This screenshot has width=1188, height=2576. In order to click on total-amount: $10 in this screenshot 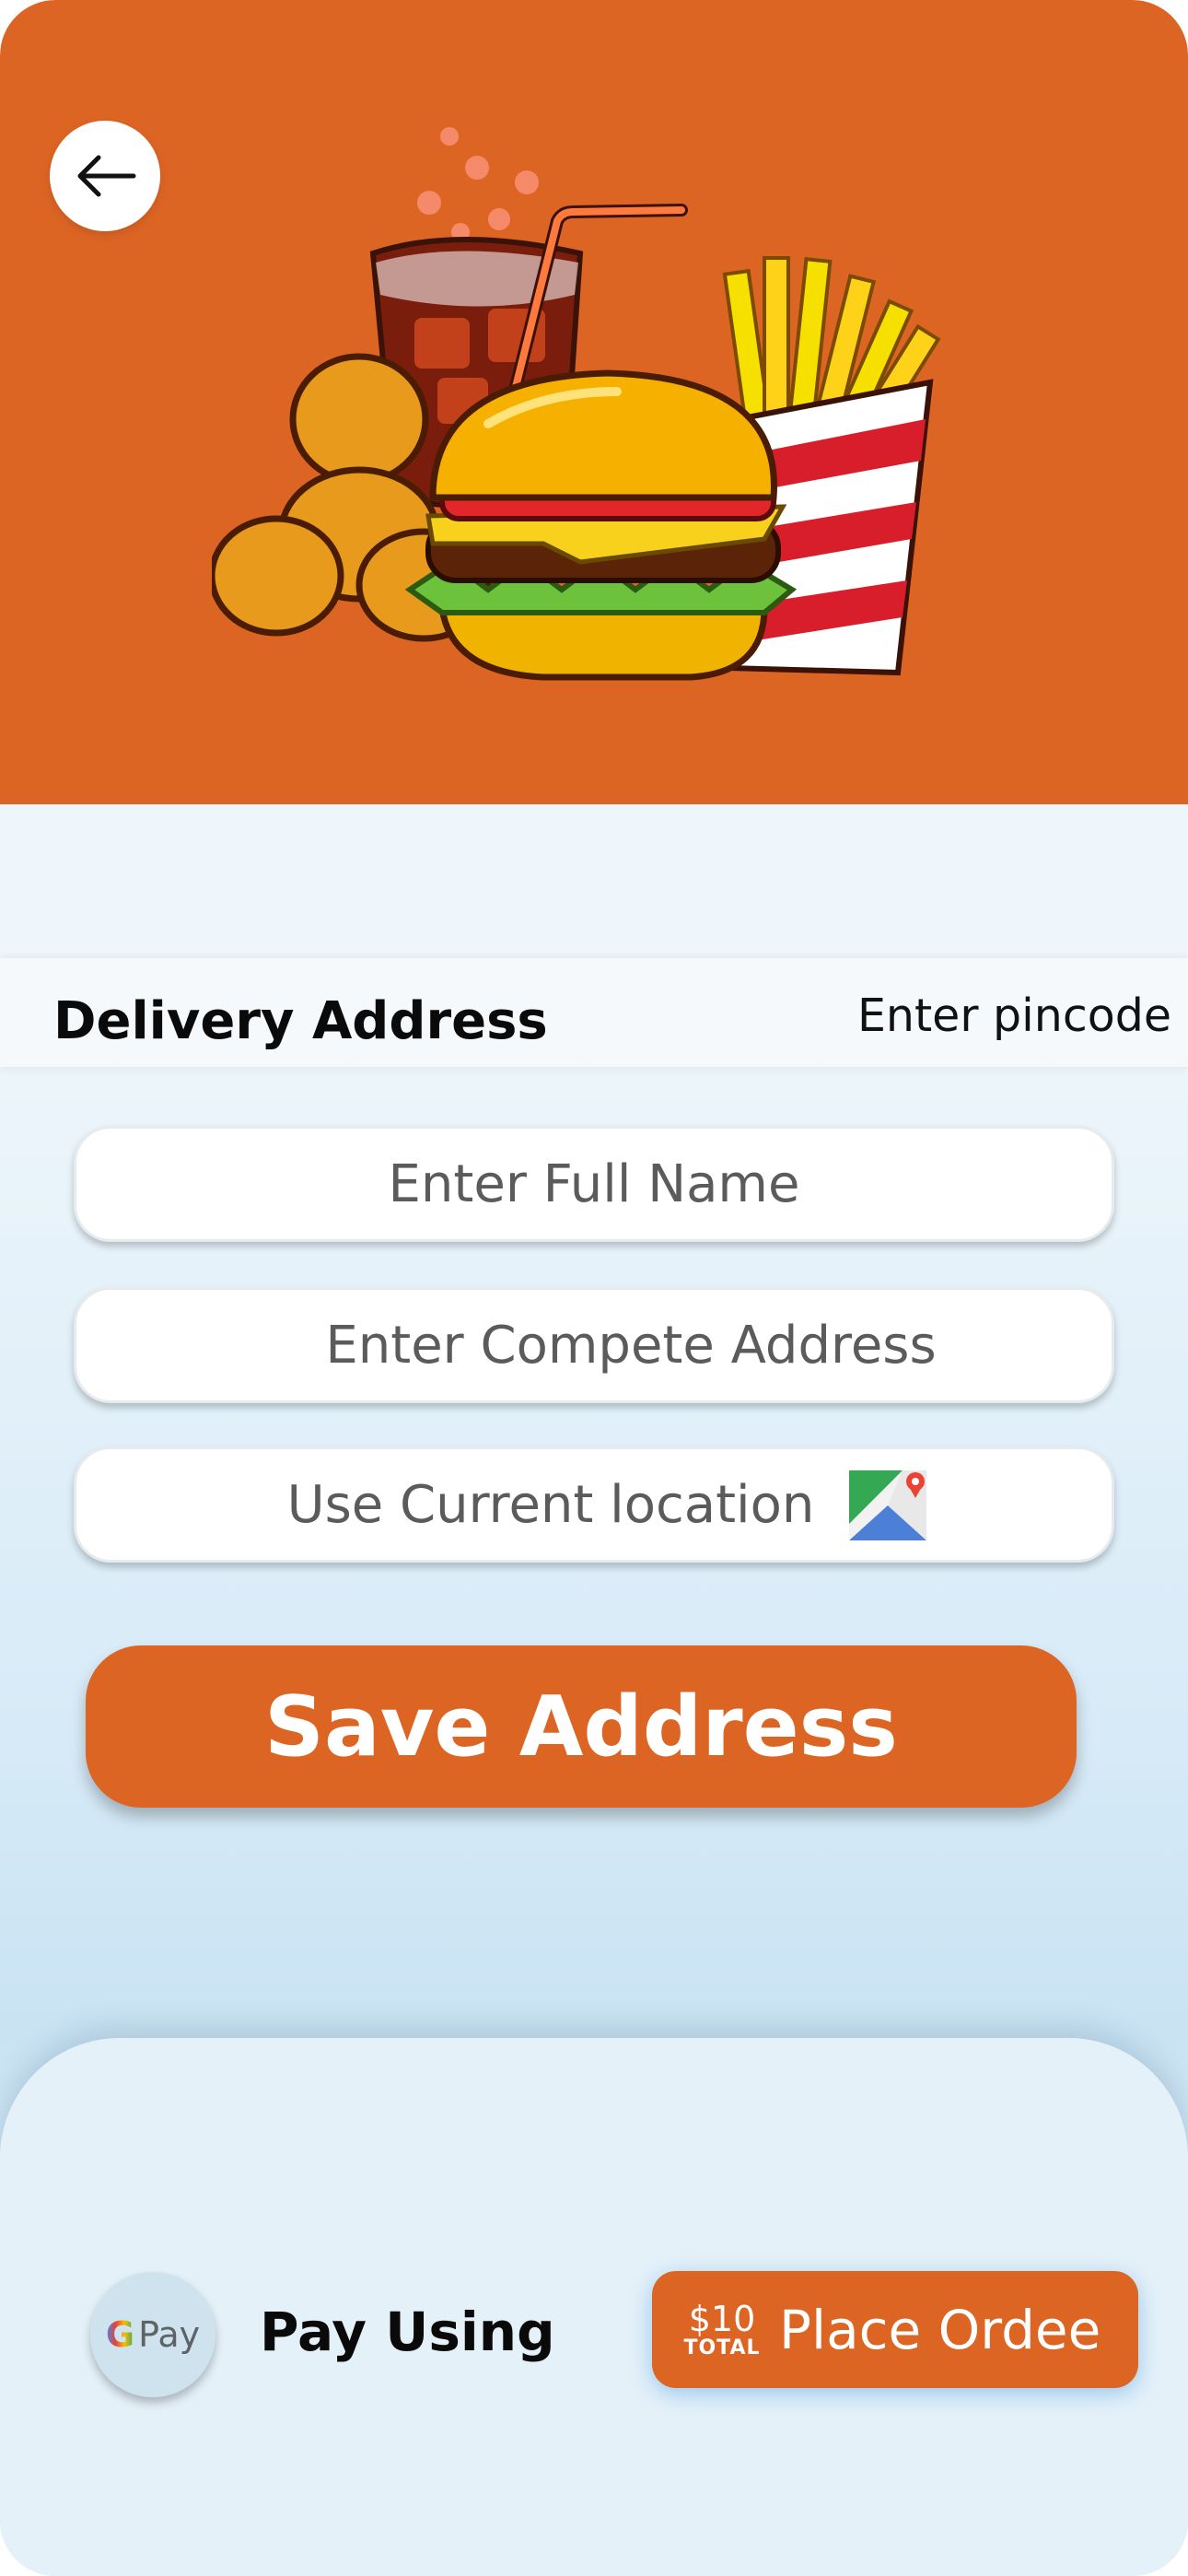, I will do `click(722, 2318)`.